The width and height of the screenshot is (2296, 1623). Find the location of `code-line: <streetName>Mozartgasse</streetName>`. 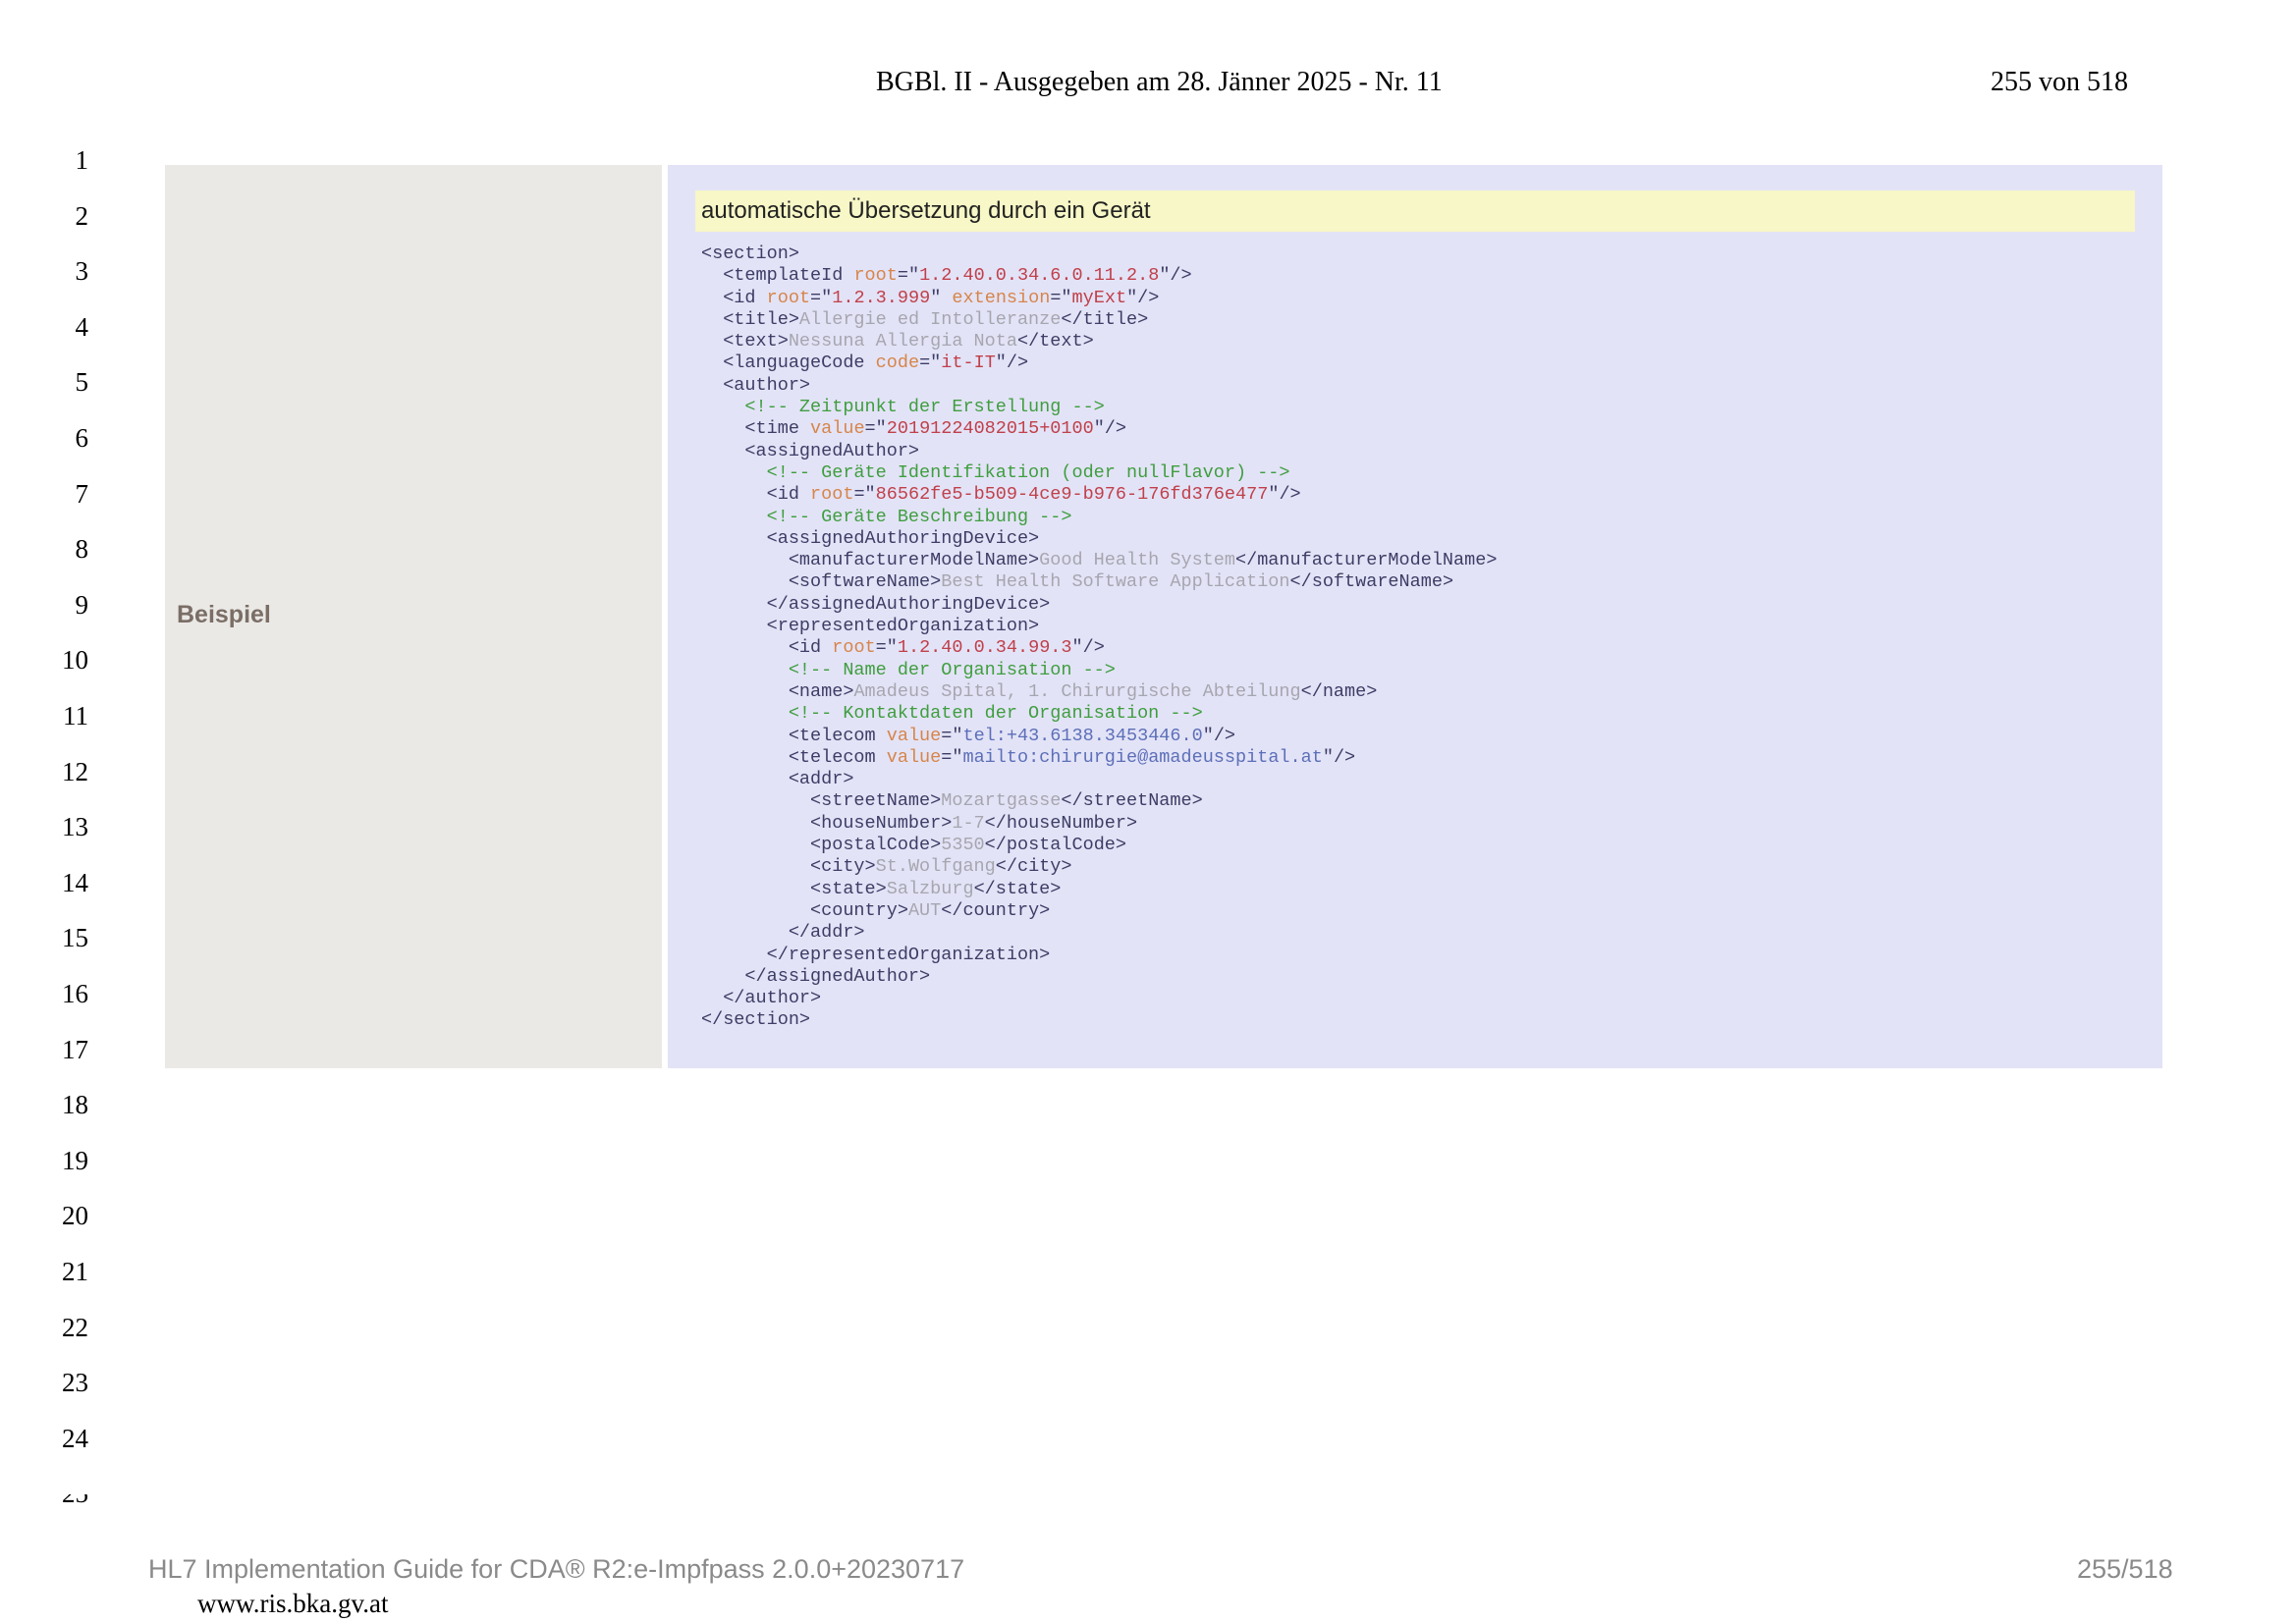

code-line: <streetName>Mozartgasse</streetName> is located at coordinates (1099, 801).